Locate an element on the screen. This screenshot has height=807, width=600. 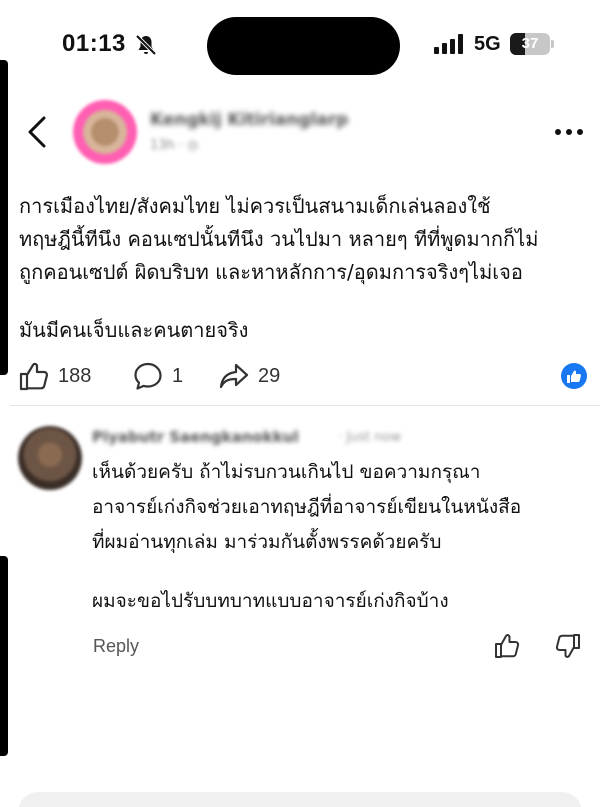
dynamic-island is located at coordinates (303, 46).